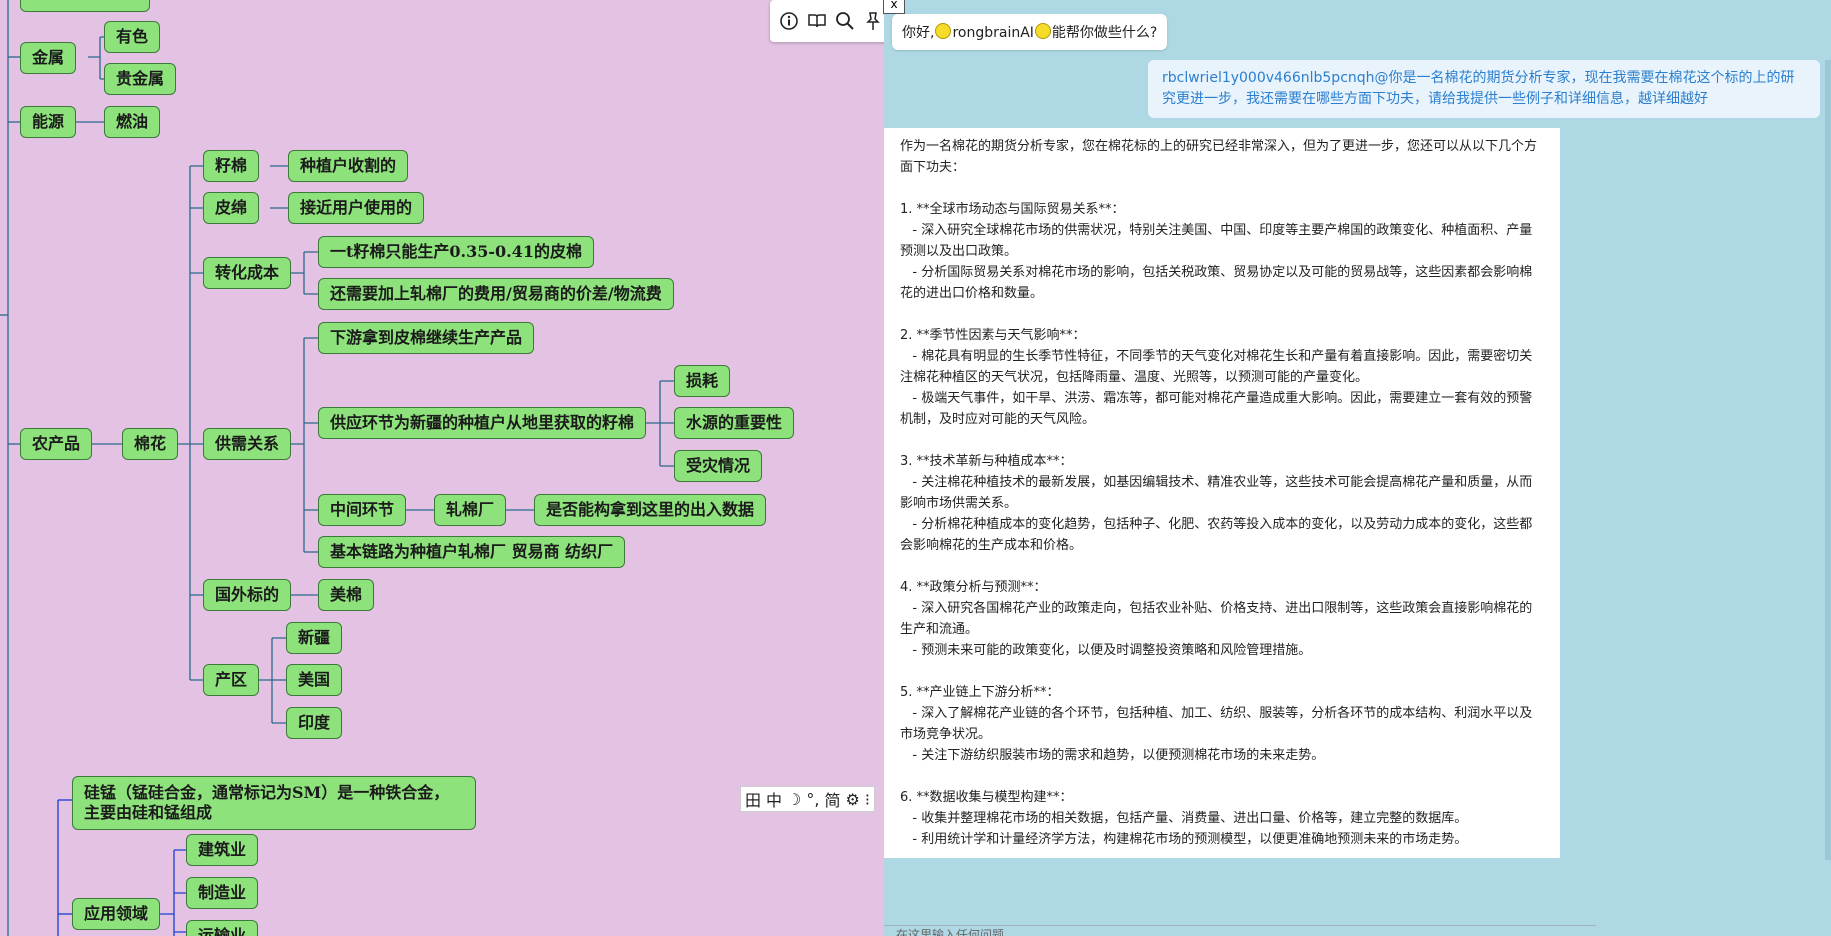  What do you see at coordinates (348, 166) in the screenshot?
I see `mindmap-node-seed-cotton-note: 种植户收割的` at bounding box center [348, 166].